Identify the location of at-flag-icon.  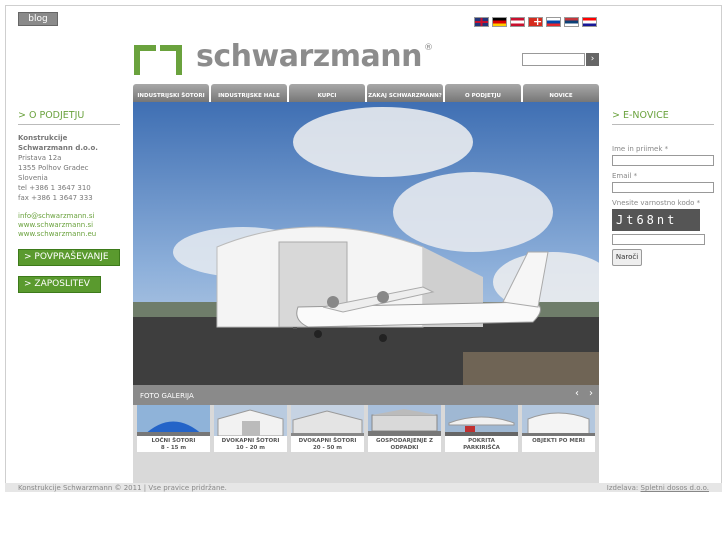
(517, 22).